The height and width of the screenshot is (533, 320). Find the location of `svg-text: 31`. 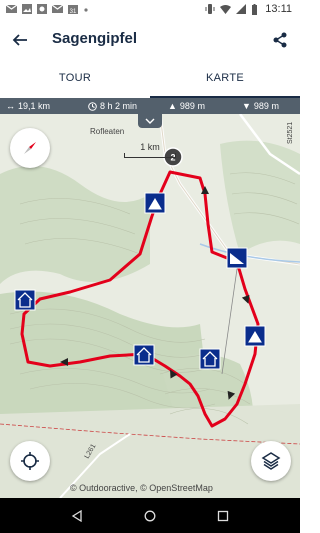

svg-text: 31 is located at coordinates (73, 11).